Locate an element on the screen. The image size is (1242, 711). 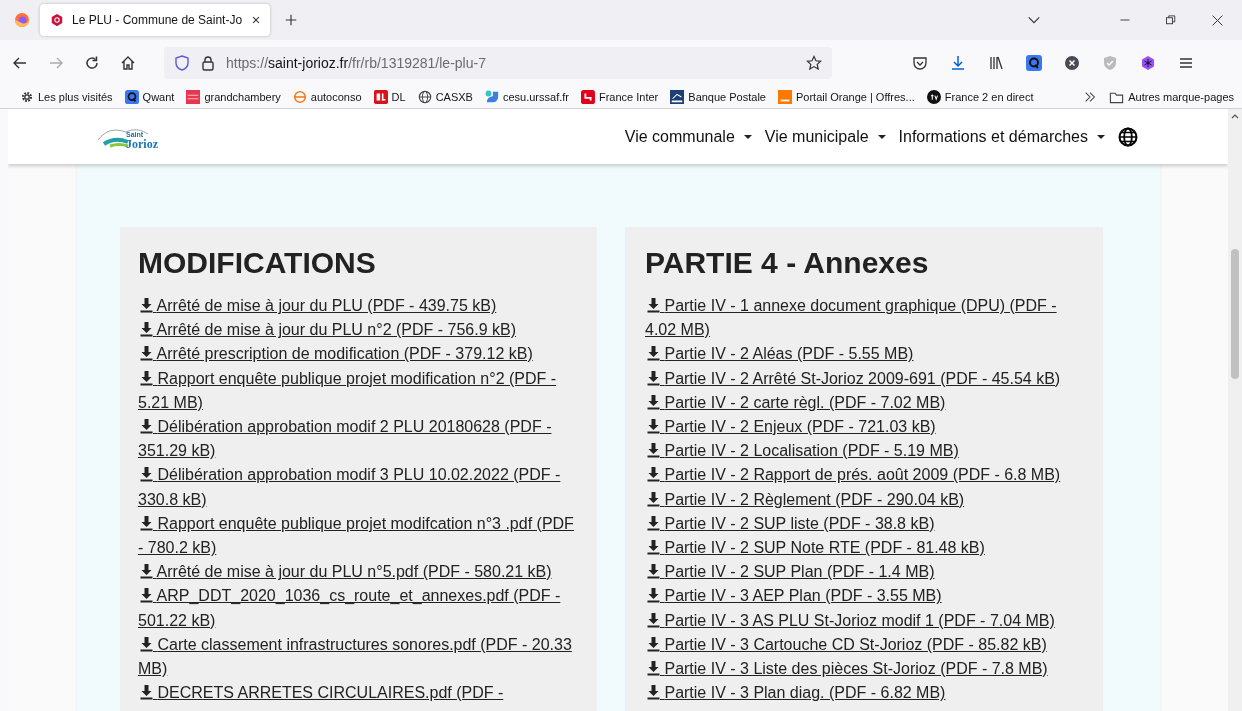
reload-icon is located at coordinates (92, 63).